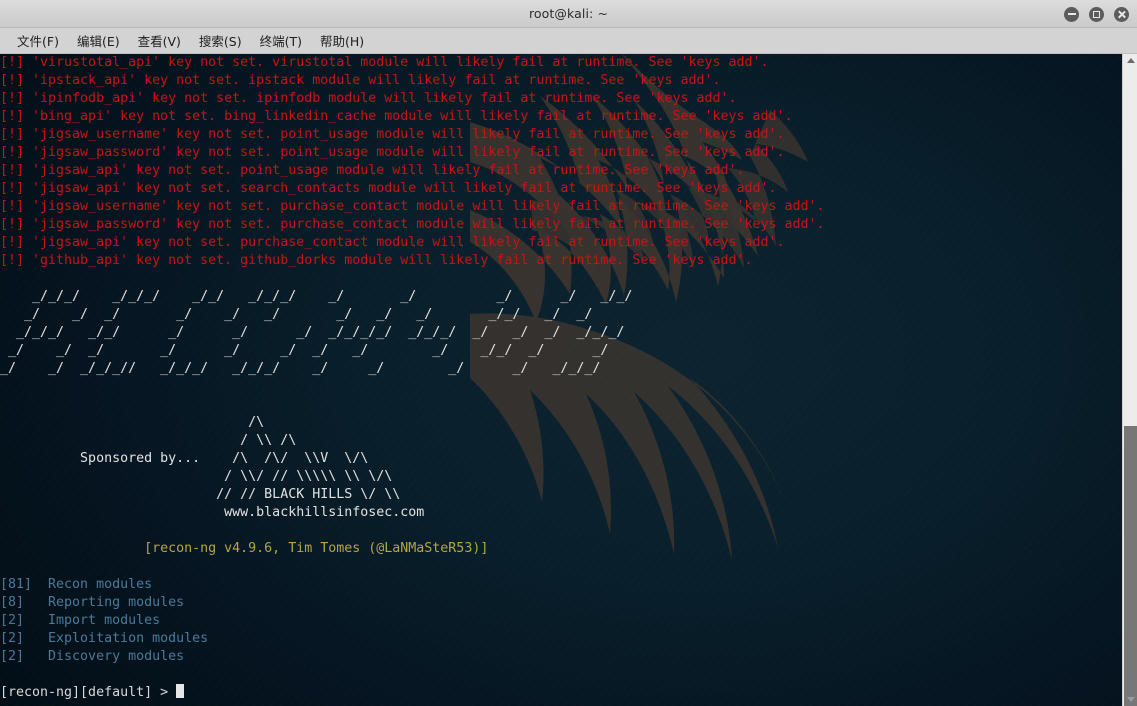 Image resolution: width=1137 pixels, height=706 pixels. I want to click on menu-item-view-label: 查看(V), so click(159, 41).